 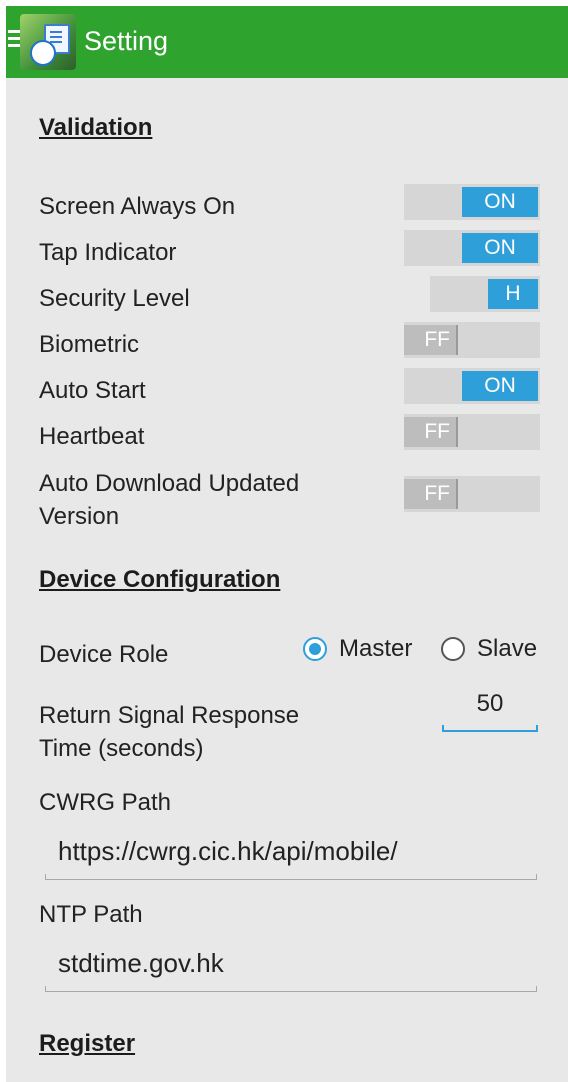 I want to click on label-return-signal-line2: Time (seconds), so click(x=121, y=748).